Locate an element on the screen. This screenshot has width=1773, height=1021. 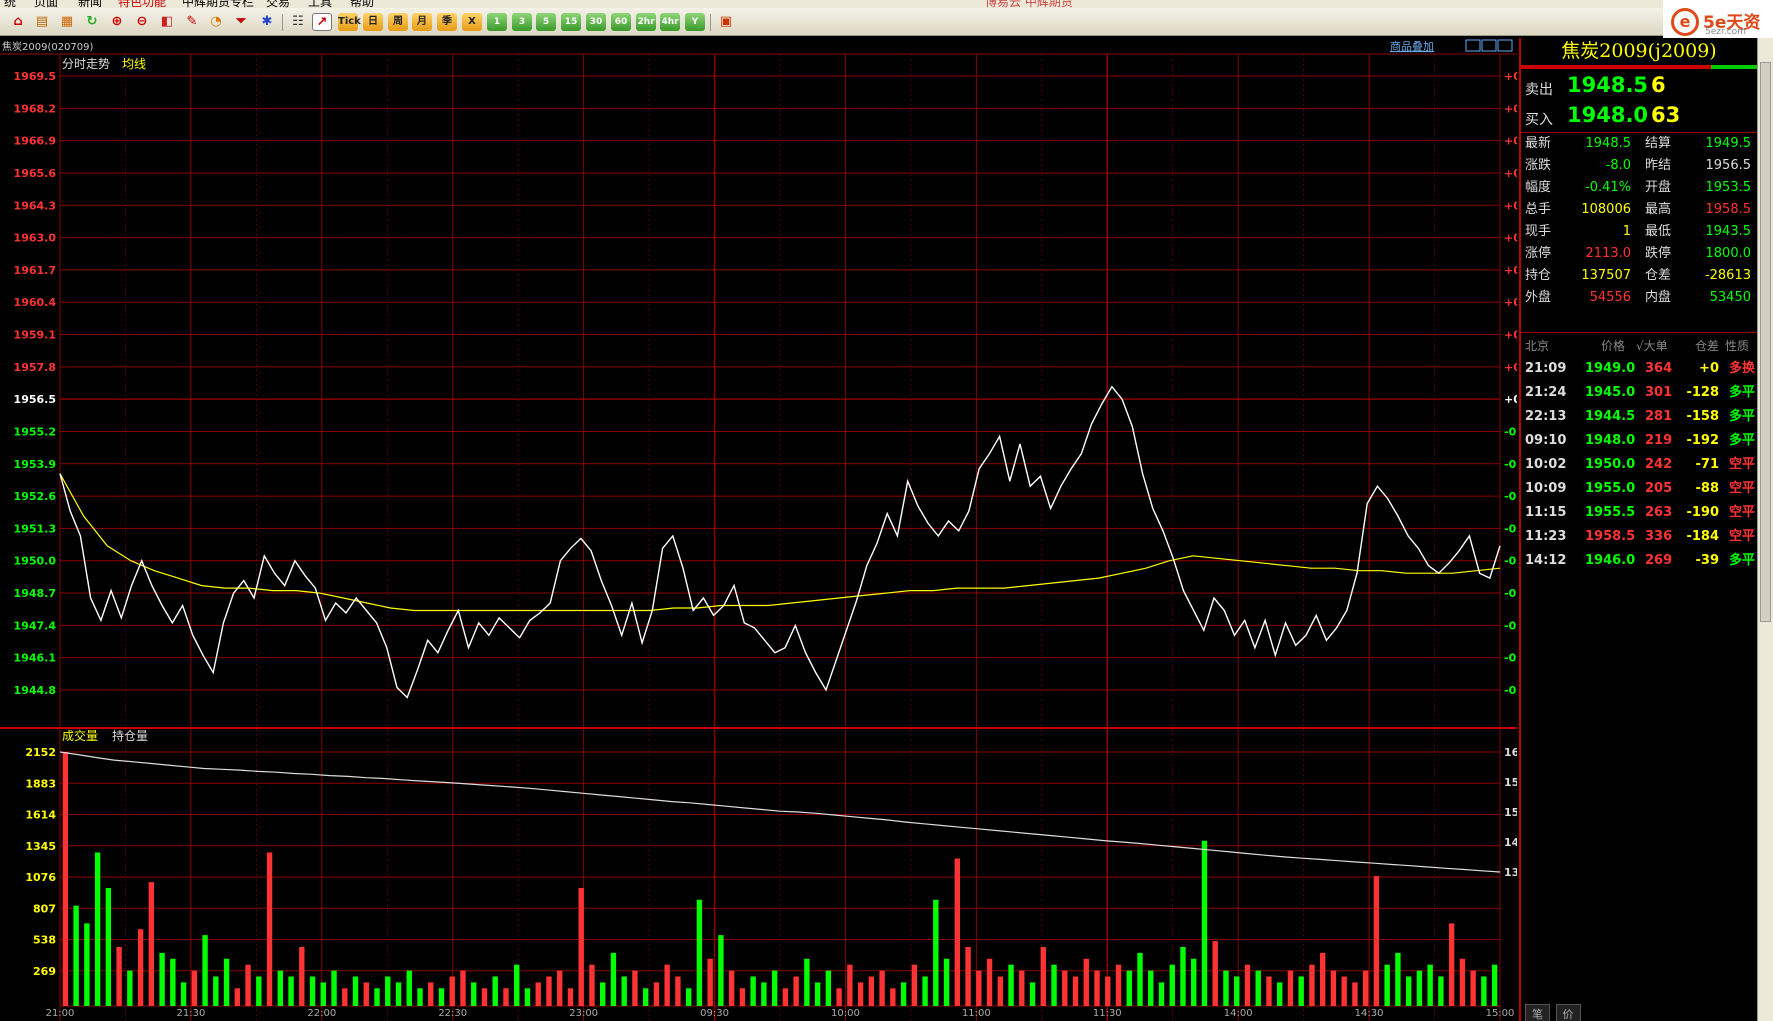
oi-tick-label: 137507 is located at coordinates (1510, 872).